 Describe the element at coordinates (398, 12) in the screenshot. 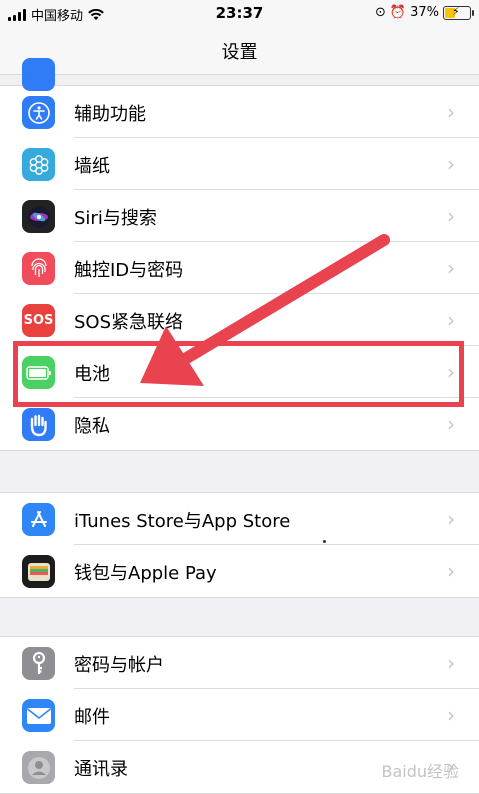

I see `alarm-icon: ⏰` at that location.